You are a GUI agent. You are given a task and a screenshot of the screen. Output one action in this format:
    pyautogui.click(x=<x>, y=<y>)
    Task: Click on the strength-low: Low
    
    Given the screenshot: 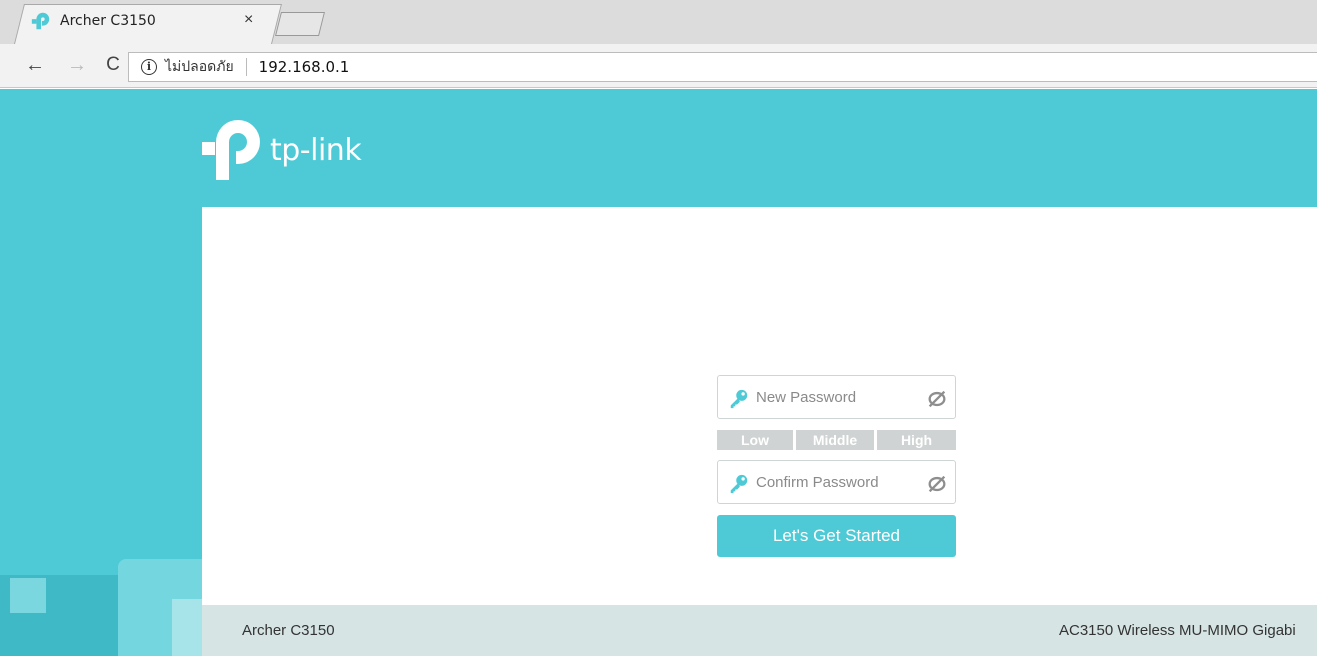 What is the action you would take?
    pyautogui.click(x=755, y=440)
    